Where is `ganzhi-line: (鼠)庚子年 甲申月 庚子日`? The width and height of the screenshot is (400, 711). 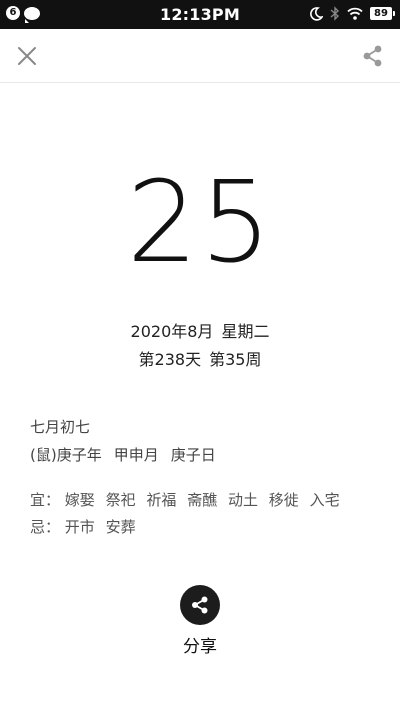 ganzhi-line: (鼠)庚子年 甲申月 庚子日 is located at coordinates (123, 454).